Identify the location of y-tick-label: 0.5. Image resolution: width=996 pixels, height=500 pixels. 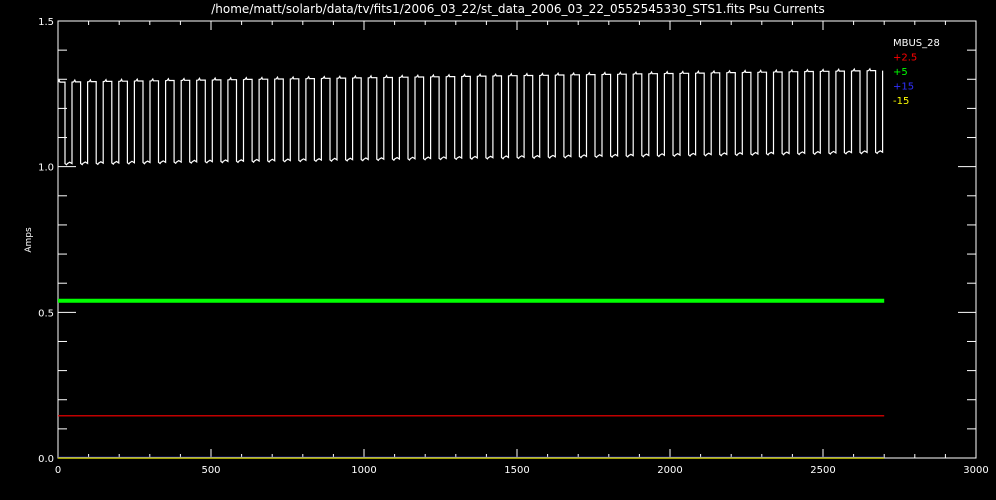
(46, 313).